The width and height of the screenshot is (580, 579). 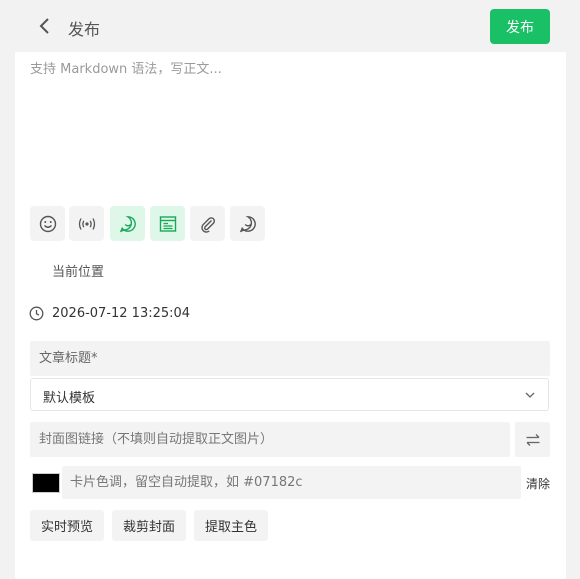 I want to click on clock-icon, so click(x=36, y=313).